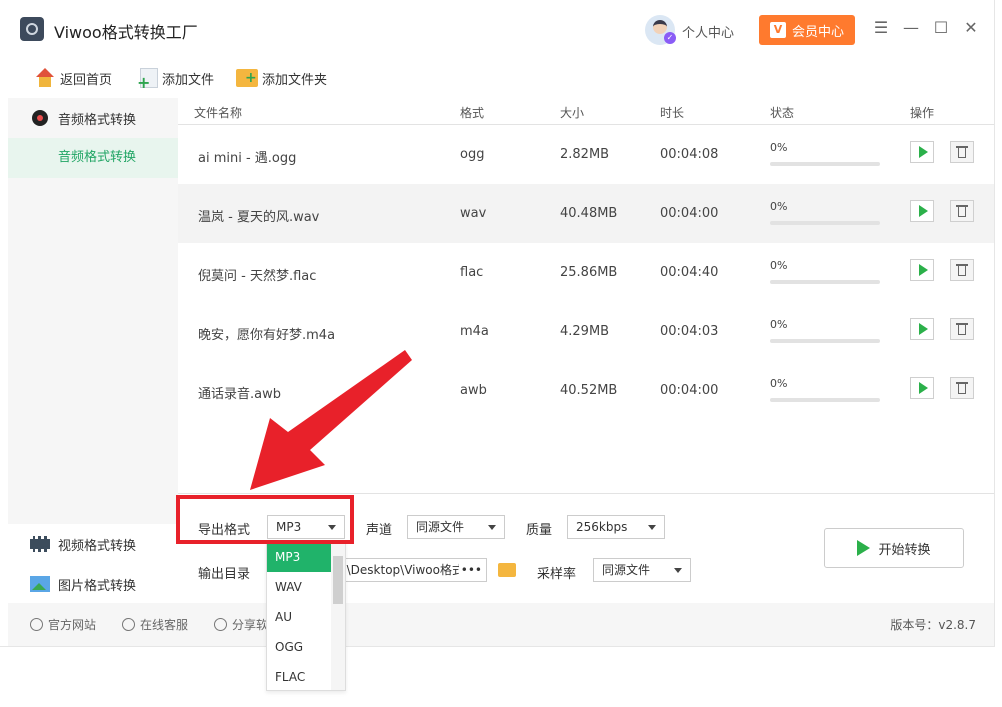 The width and height of the screenshot is (1002, 707). Describe the element at coordinates (295, 80) in the screenshot. I see `add-folder-label: 添加文件夹` at that location.